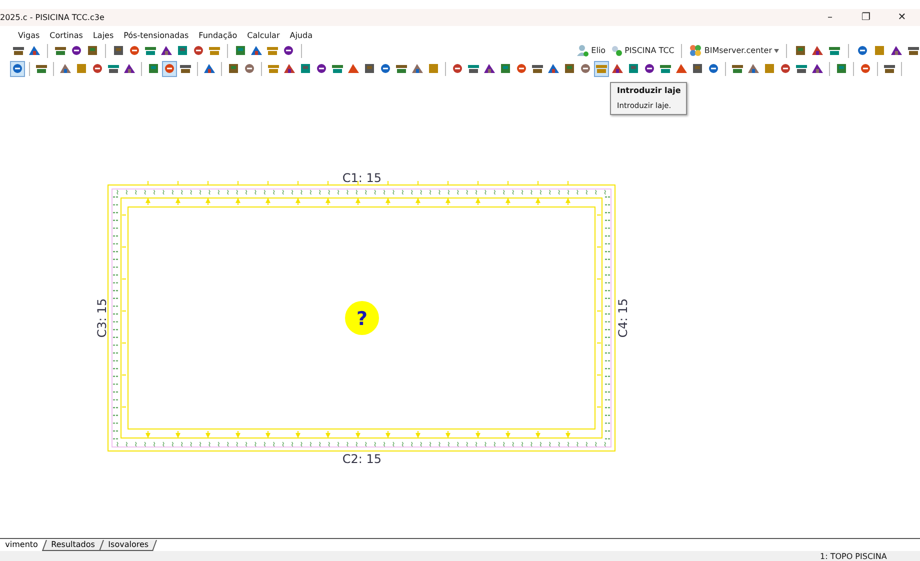 The image size is (920, 561). Describe the element at coordinates (362, 318) in the screenshot. I see `help-marker: ?` at that location.